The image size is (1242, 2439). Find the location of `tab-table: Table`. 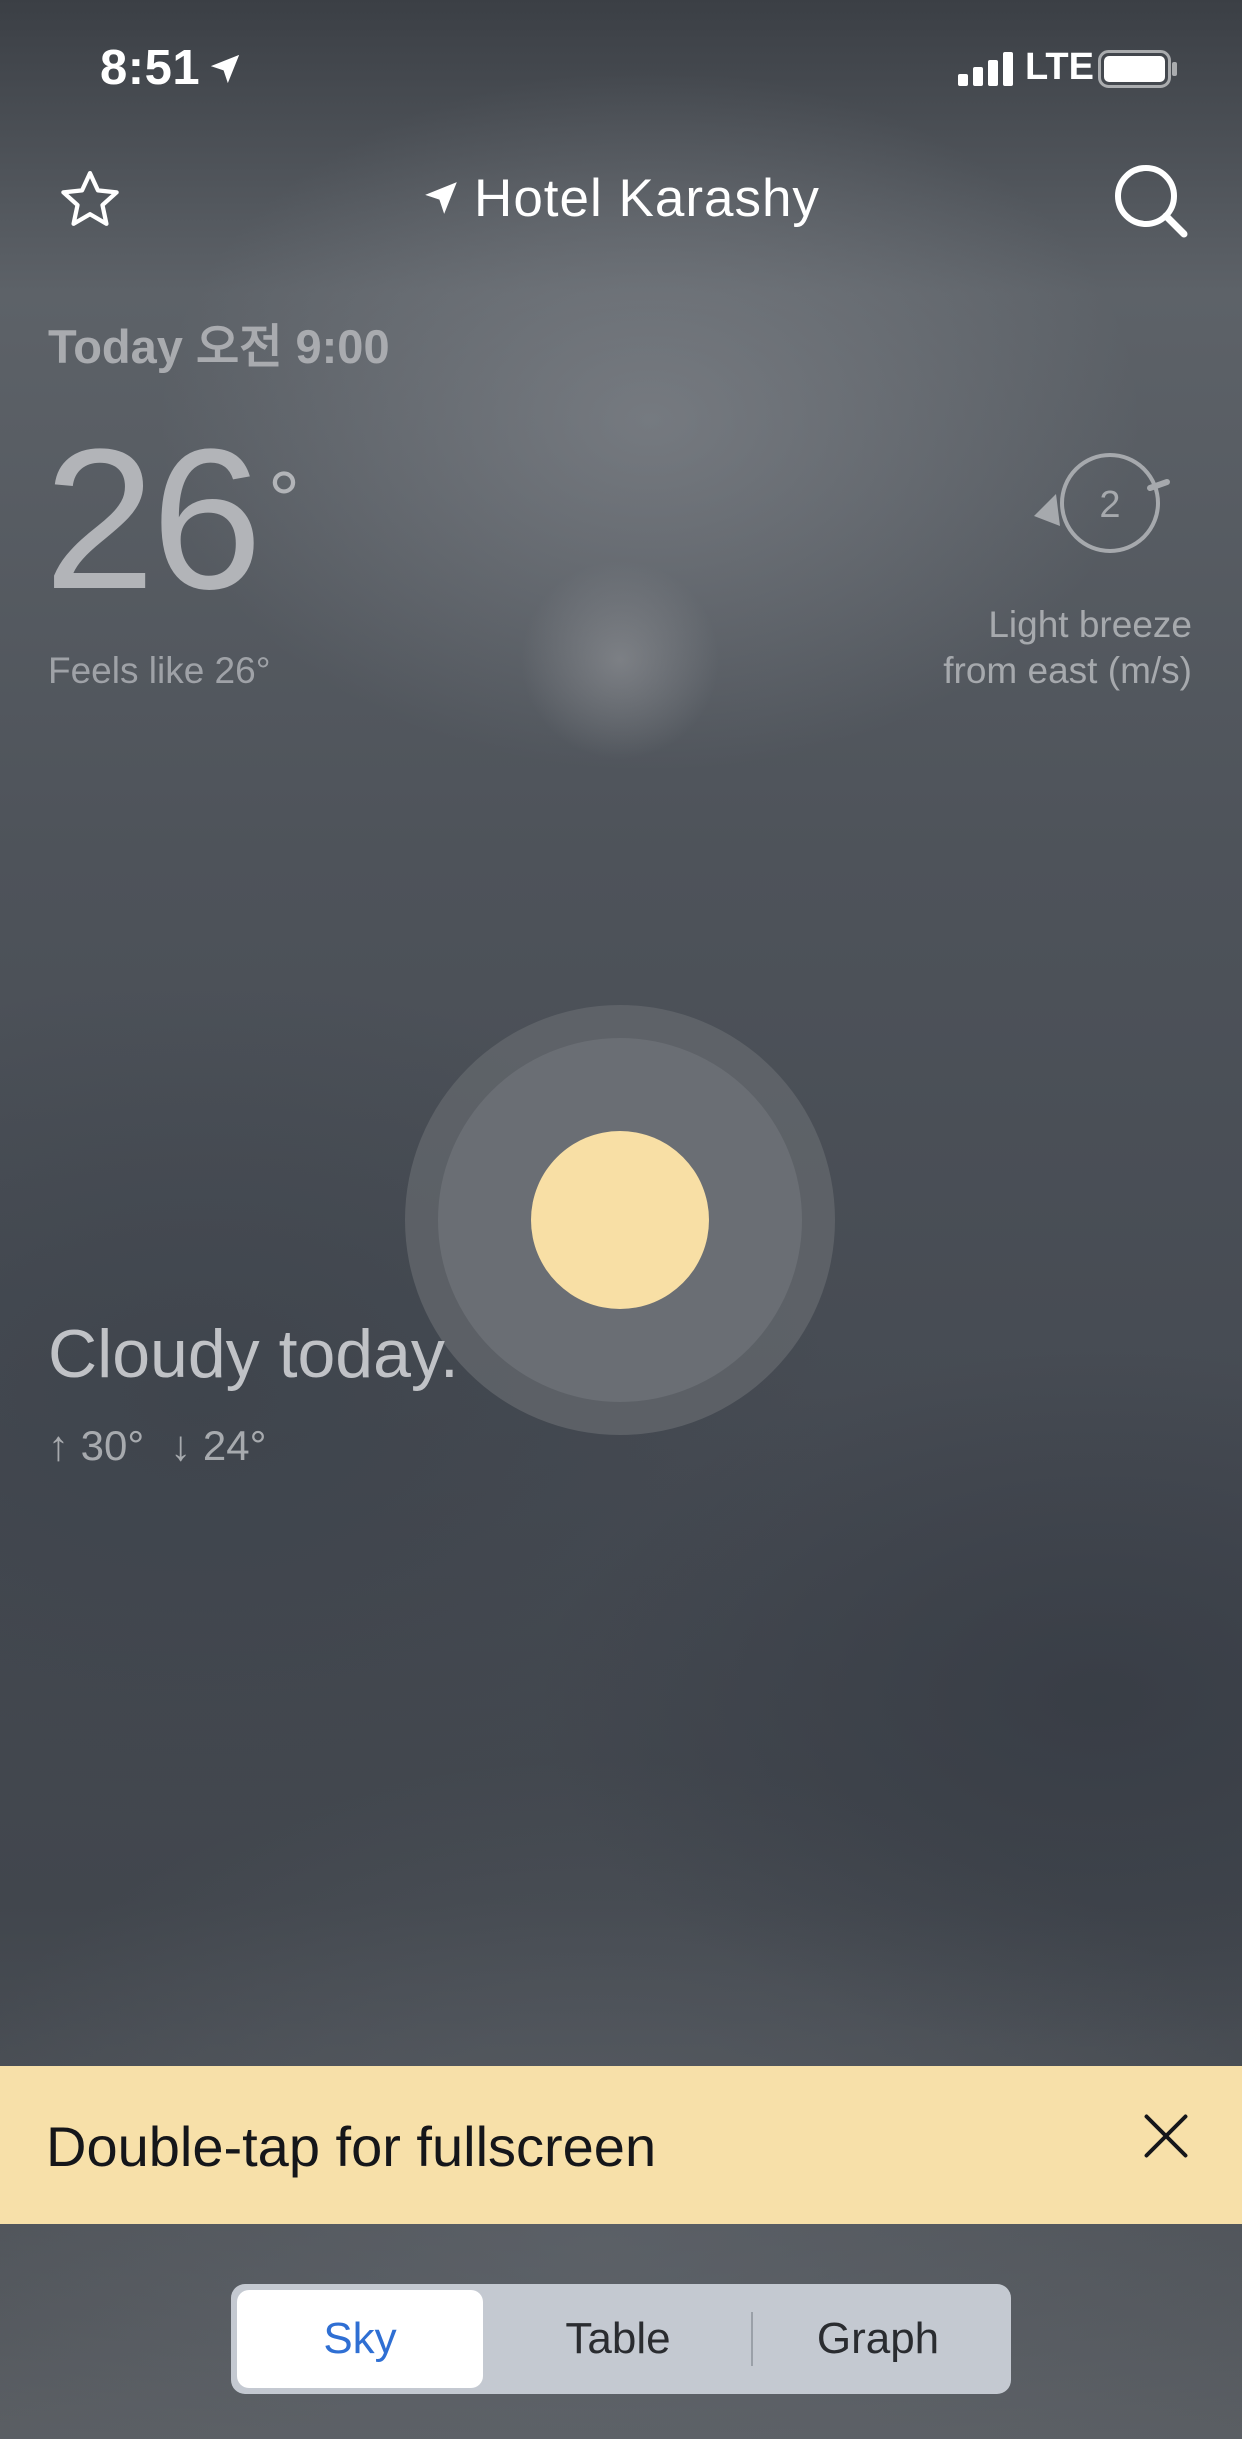

tab-table: Table is located at coordinates (618, 2339).